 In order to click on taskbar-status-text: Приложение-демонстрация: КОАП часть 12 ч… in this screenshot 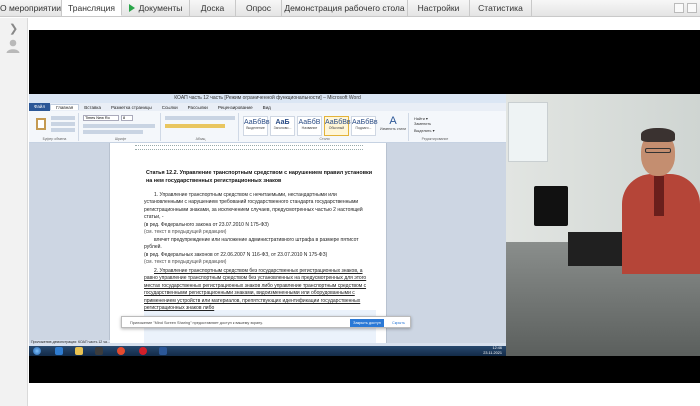, I will do `click(70, 342)`.